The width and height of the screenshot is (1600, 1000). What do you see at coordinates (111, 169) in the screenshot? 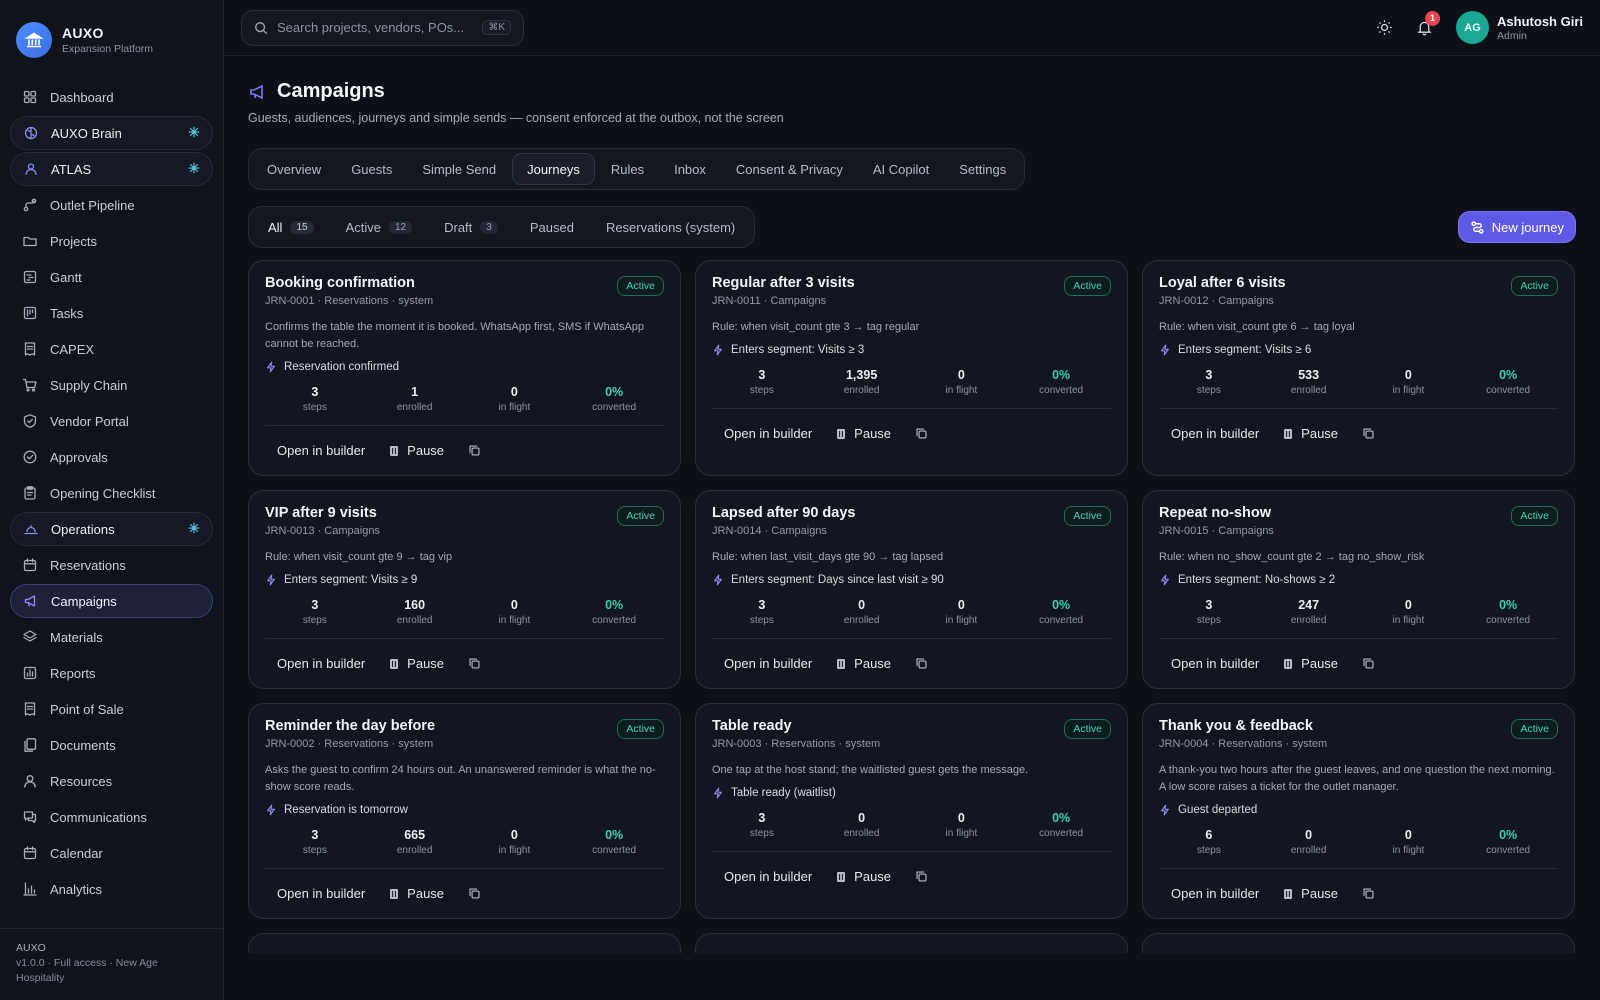
I see `sidebar-item-atlas: ATLAS` at bounding box center [111, 169].